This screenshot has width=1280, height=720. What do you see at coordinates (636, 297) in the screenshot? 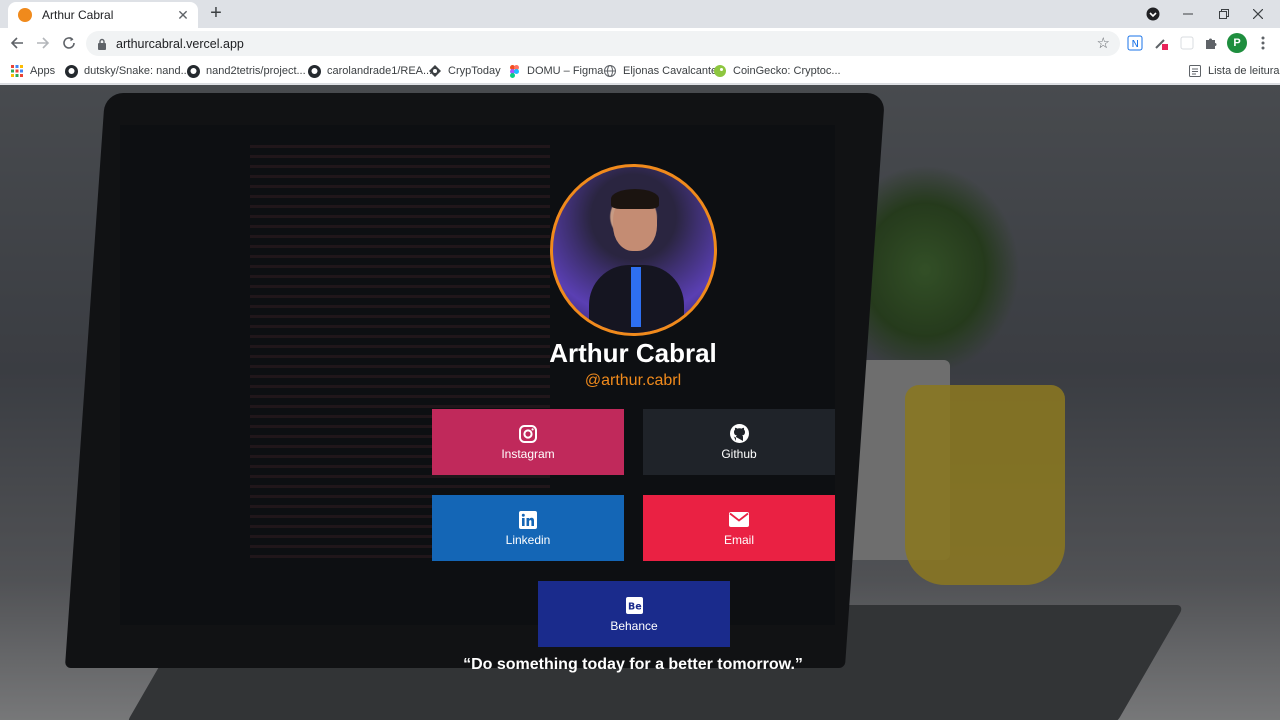
I see `avatar-tie` at bounding box center [636, 297].